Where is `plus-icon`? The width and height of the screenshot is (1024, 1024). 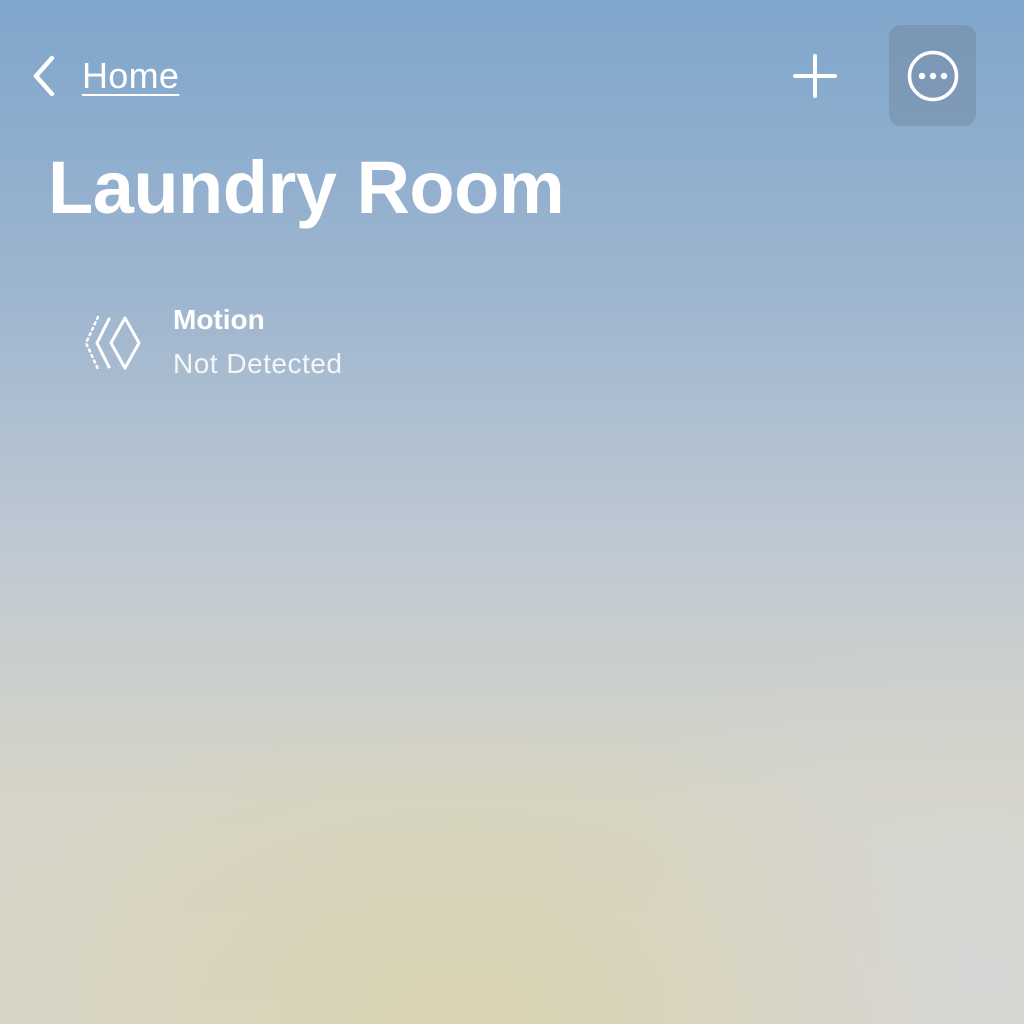 plus-icon is located at coordinates (815, 76).